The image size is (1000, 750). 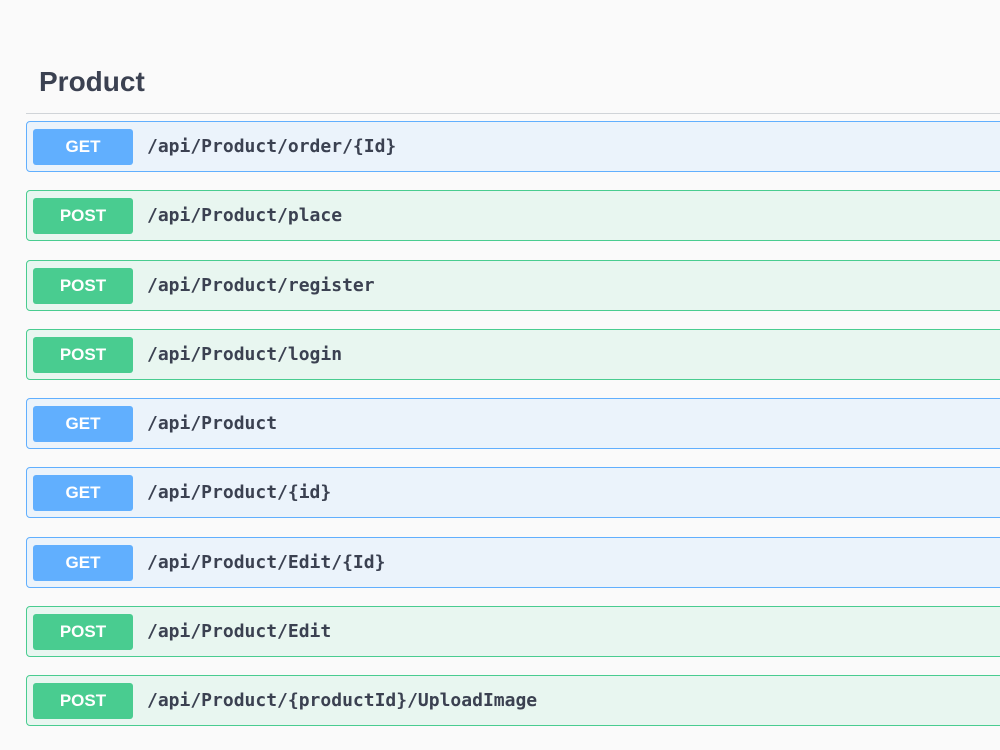 I want to click on operation-path: /api/Product/Edit/{Id}, so click(x=266, y=562).